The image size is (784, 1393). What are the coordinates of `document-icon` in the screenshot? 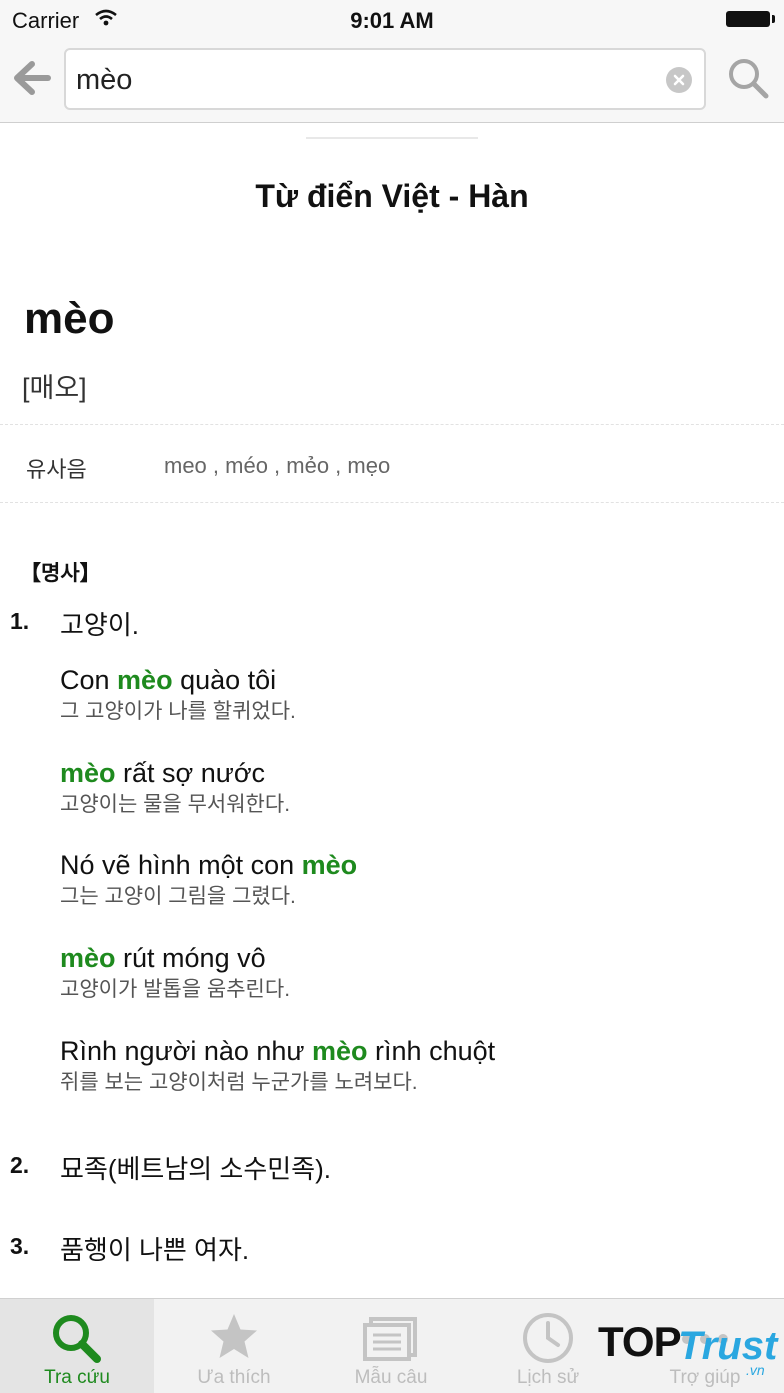 It's located at (391, 1339).